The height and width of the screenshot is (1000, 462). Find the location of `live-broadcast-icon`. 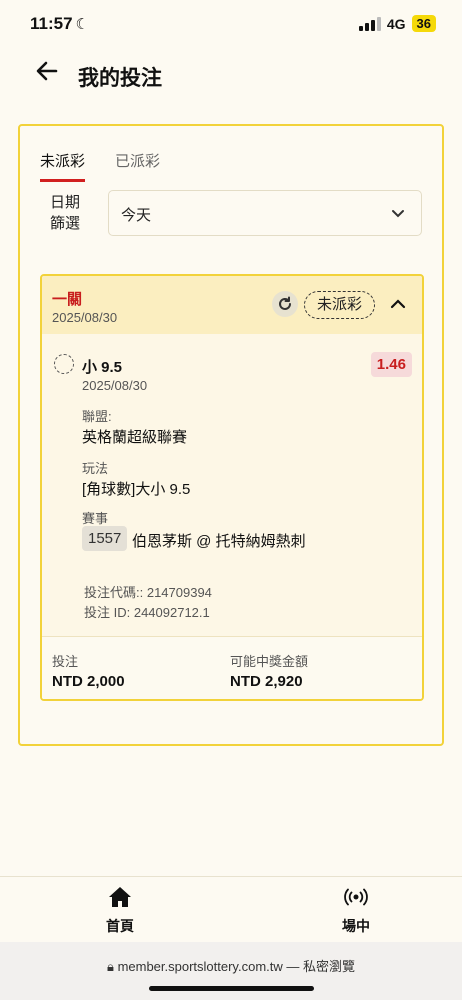

live-broadcast-icon is located at coordinates (356, 899).